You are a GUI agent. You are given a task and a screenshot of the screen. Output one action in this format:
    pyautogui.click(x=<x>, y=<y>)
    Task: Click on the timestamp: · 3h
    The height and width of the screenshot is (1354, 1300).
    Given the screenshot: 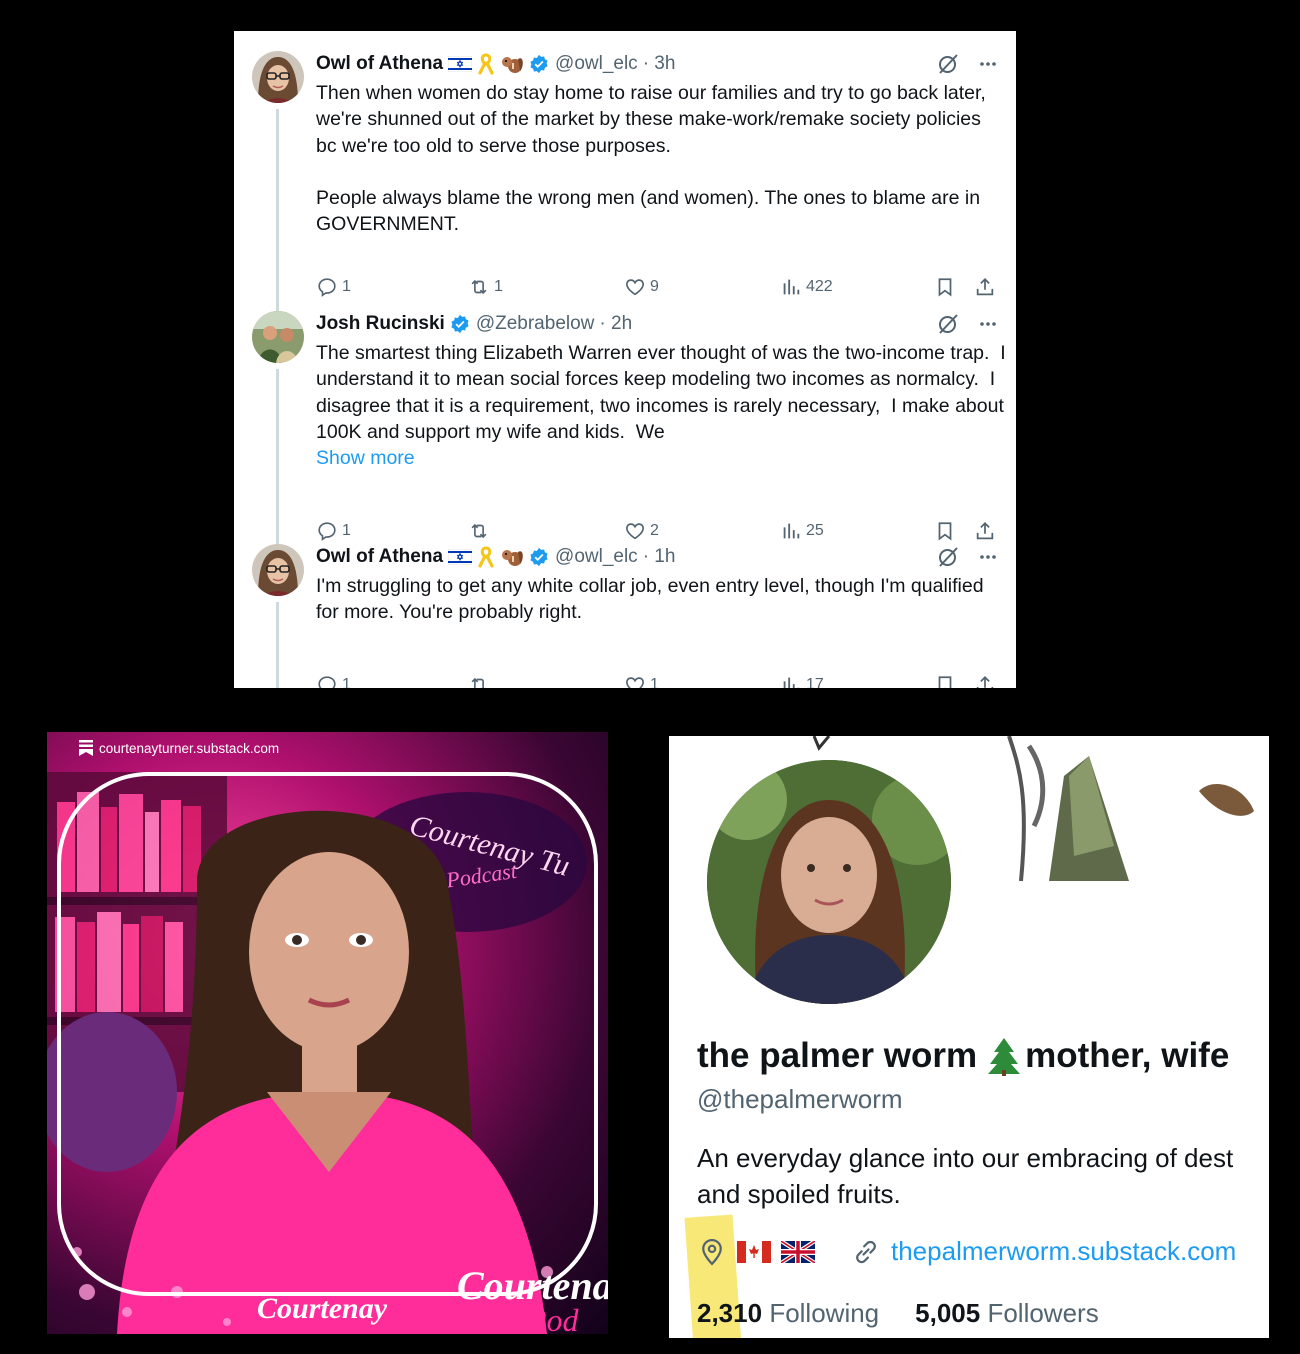 What is the action you would take?
    pyautogui.click(x=659, y=64)
    